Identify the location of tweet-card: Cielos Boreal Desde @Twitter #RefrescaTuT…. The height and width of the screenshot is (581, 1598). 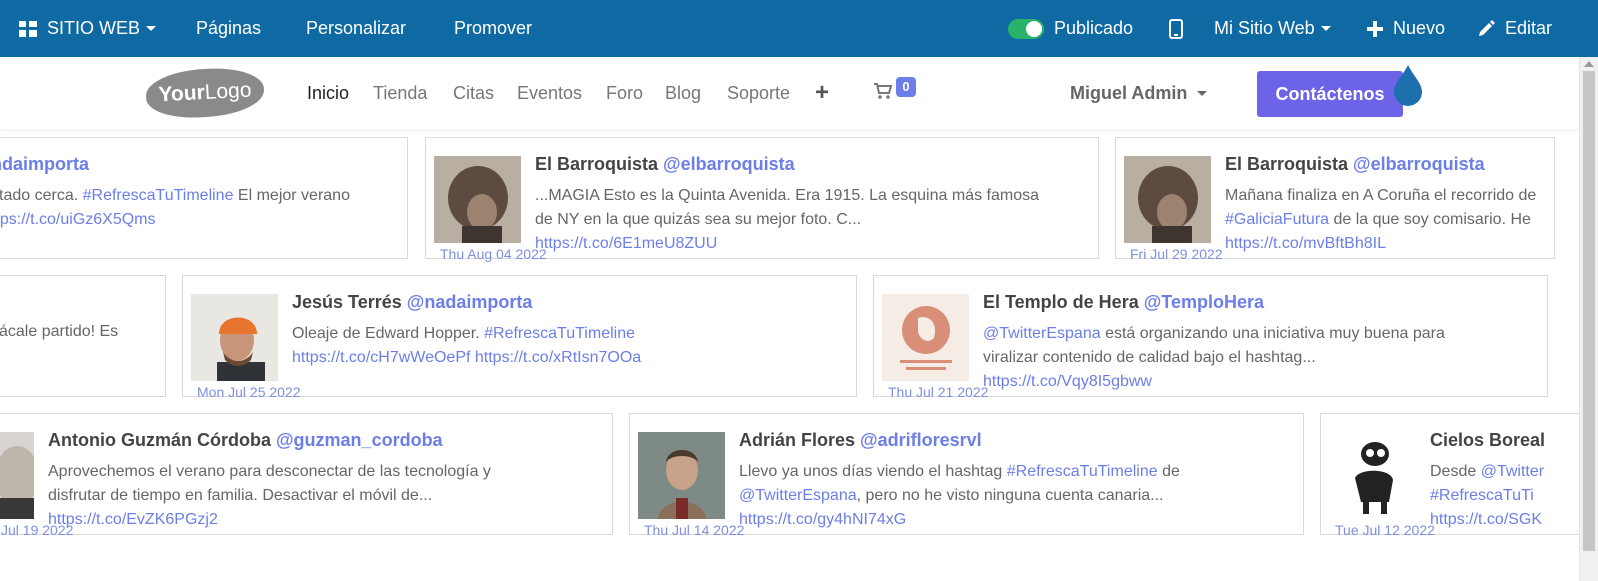
(1450, 475).